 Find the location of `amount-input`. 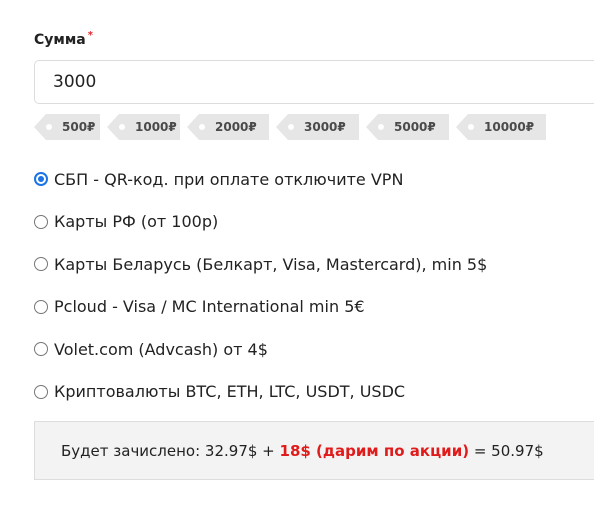

amount-input is located at coordinates (314, 82).